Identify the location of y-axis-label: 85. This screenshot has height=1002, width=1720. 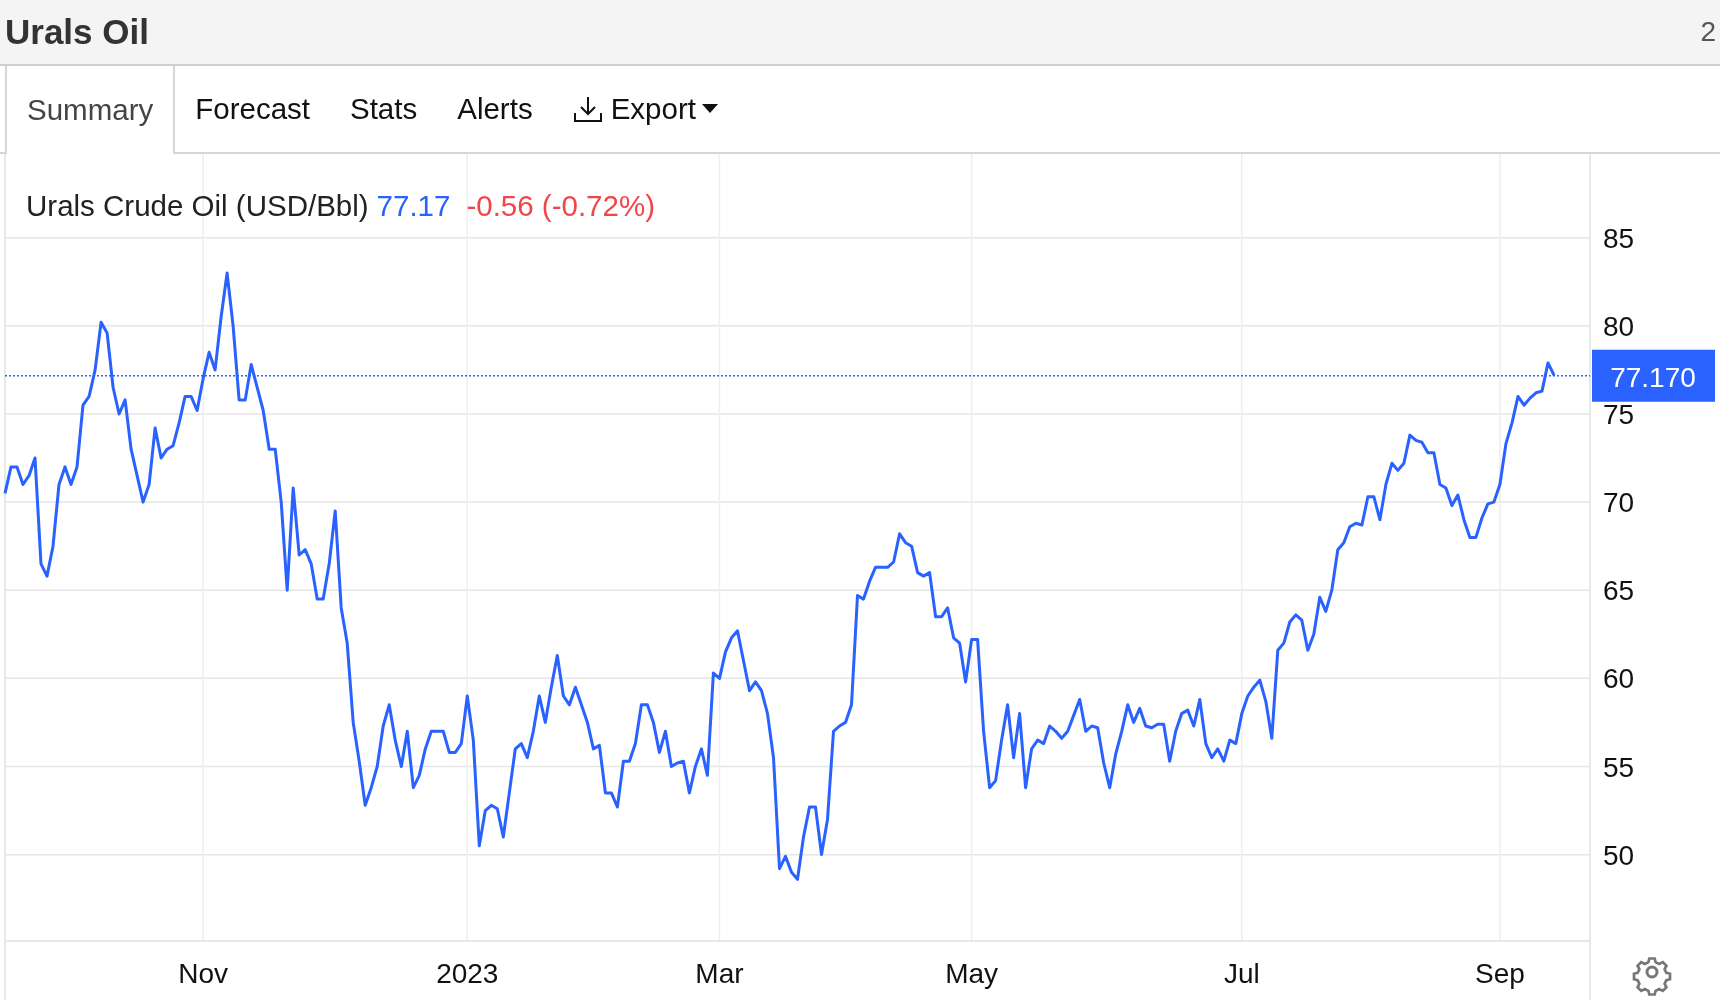
(1619, 238).